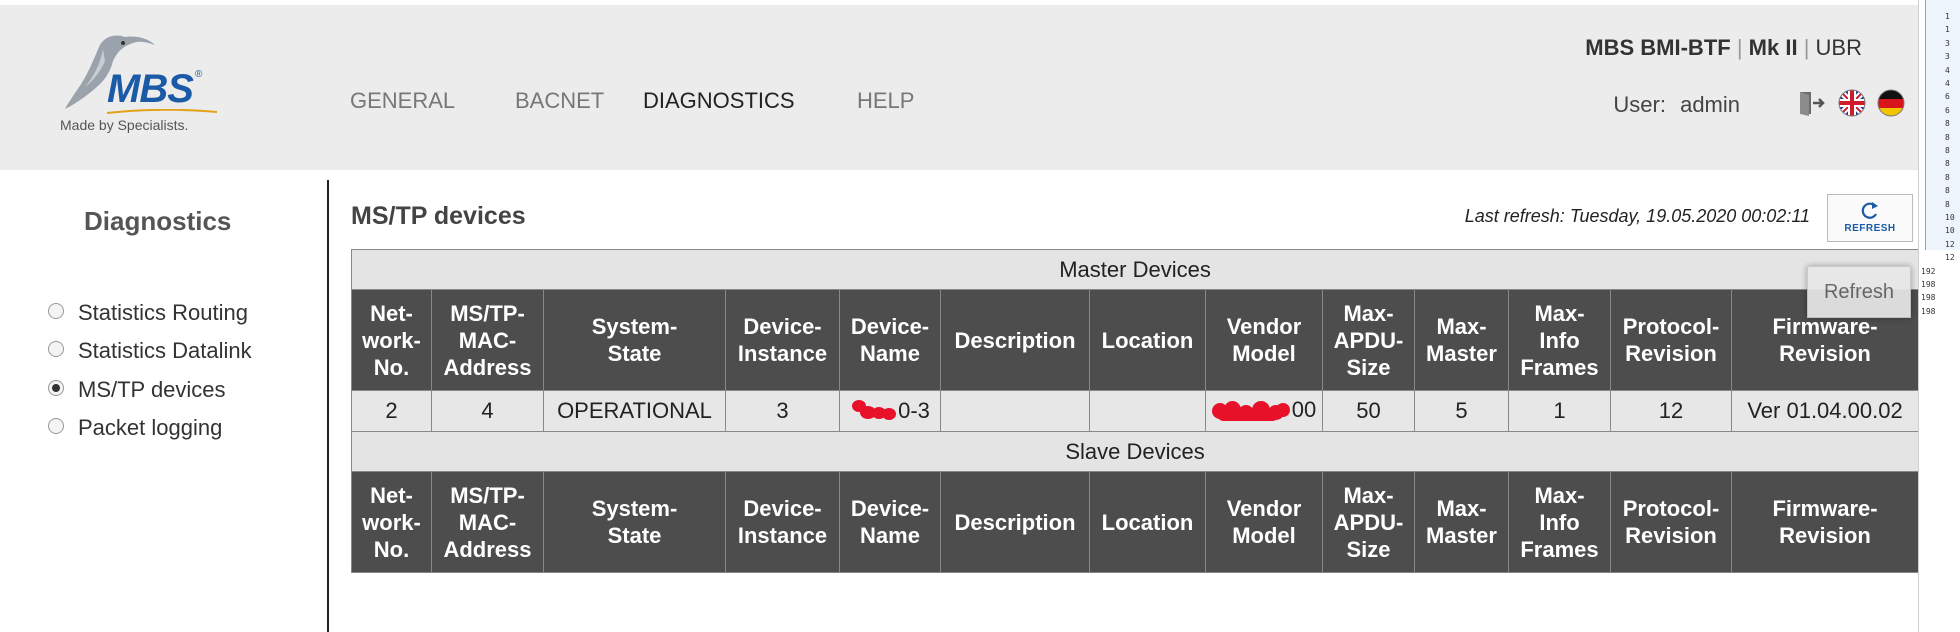 The height and width of the screenshot is (632, 1960). I want to click on flag-de-icon, so click(1891, 103).